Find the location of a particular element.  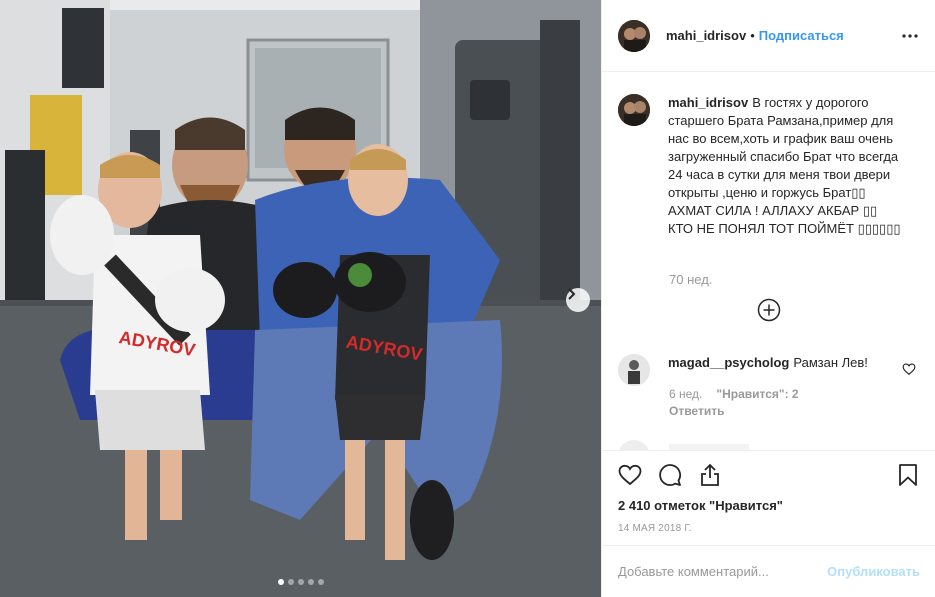

caption-time: 70 нед. is located at coordinates (690, 279).